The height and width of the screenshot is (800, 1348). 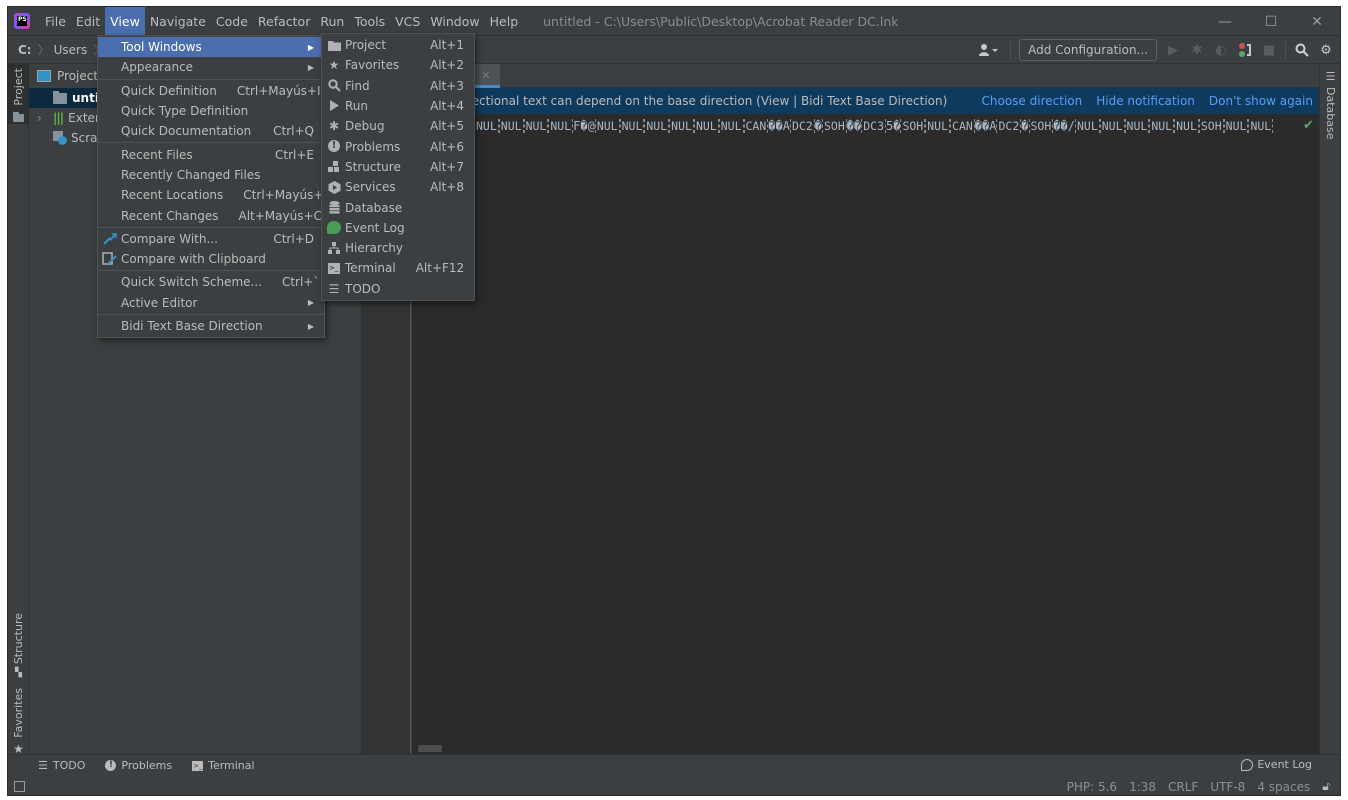 I want to click on horizontal-scrollbar, so click(x=430, y=748).